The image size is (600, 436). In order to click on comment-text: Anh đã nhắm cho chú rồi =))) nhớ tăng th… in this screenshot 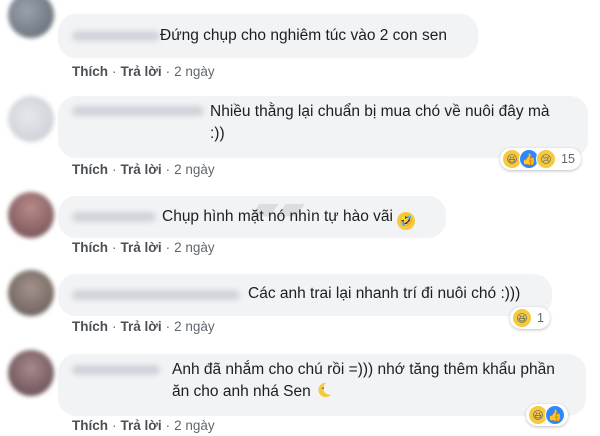, I will do `click(363, 380)`.